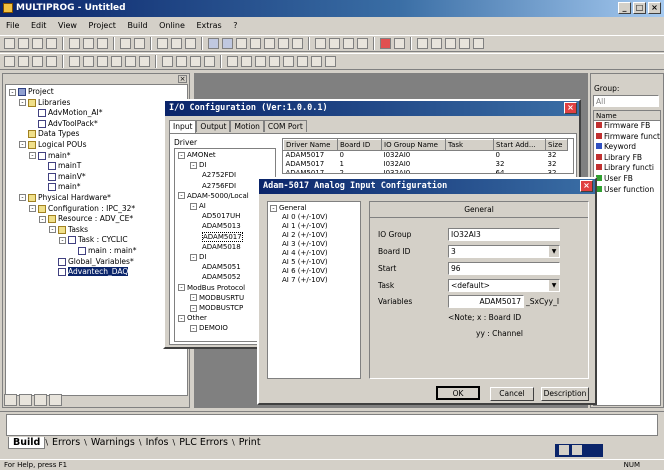 This screenshot has height=470, width=664. I want to click on channel-item: AI 3 (+/-10V), so click(315, 244).